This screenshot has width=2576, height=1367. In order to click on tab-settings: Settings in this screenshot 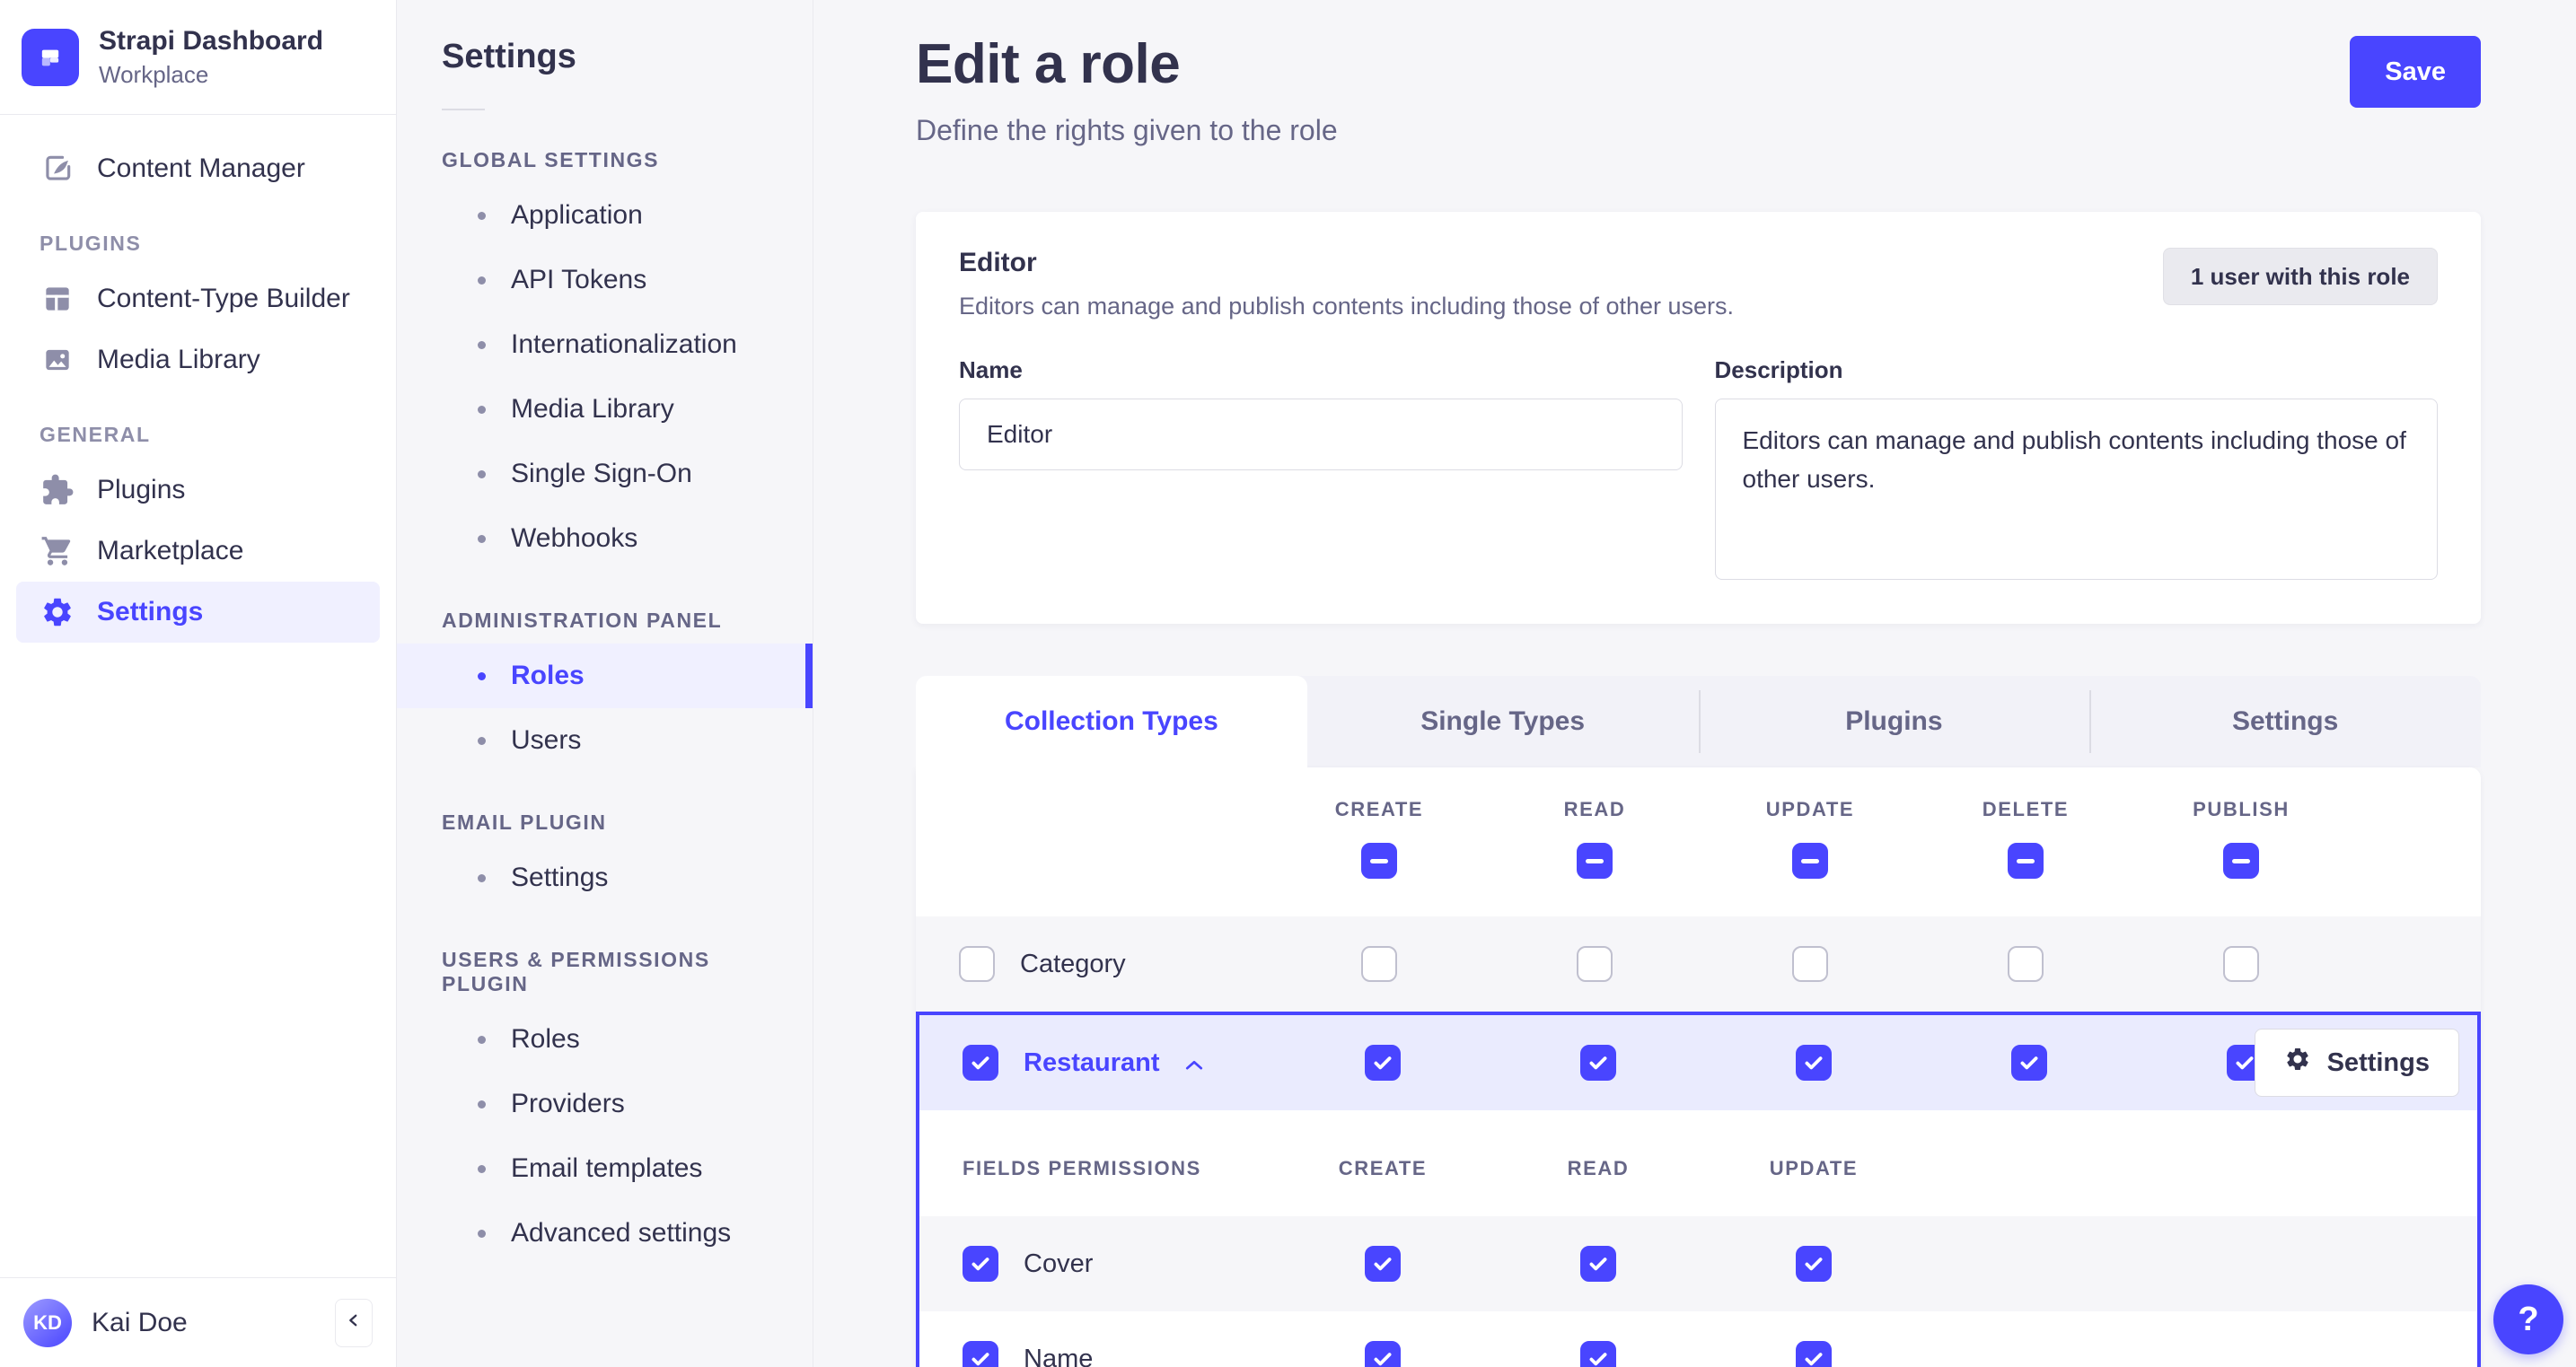, I will do `click(2285, 721)`.